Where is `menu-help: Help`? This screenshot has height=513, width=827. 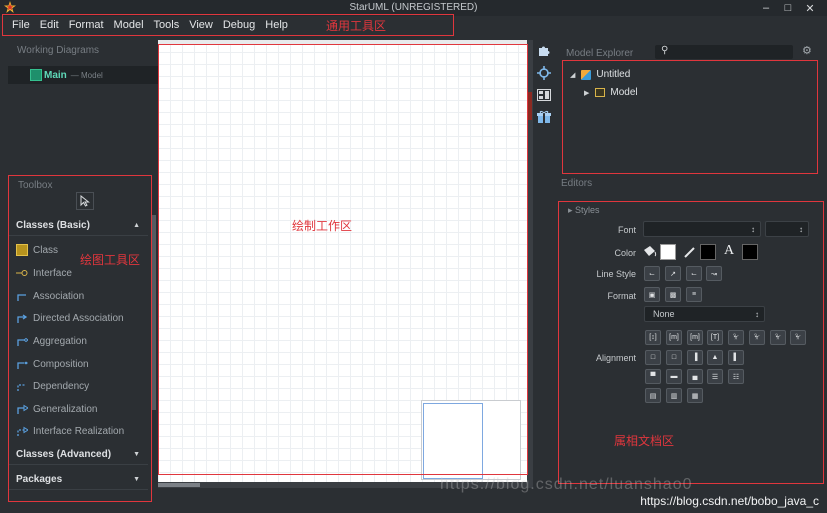
menu-help: Help is located at coordinates (276, 25).